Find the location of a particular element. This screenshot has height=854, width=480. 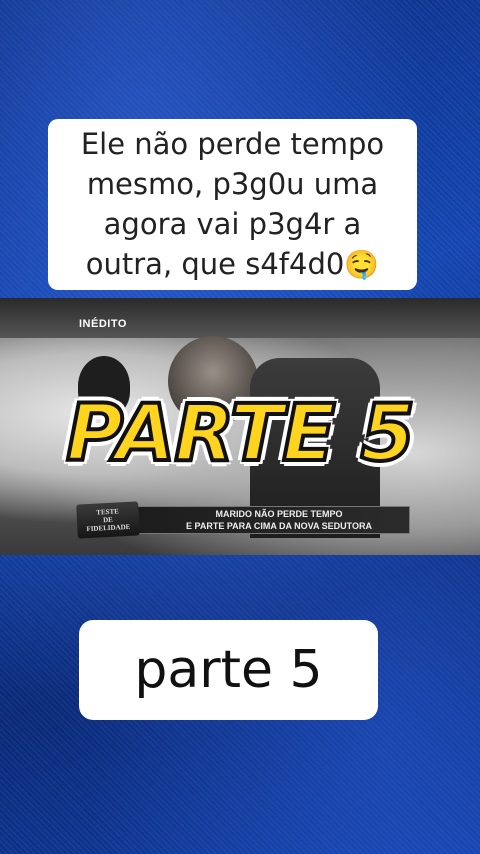

top-caption-line-4-text: outra, que s4f4d0 is located at coordinates (215, 264).